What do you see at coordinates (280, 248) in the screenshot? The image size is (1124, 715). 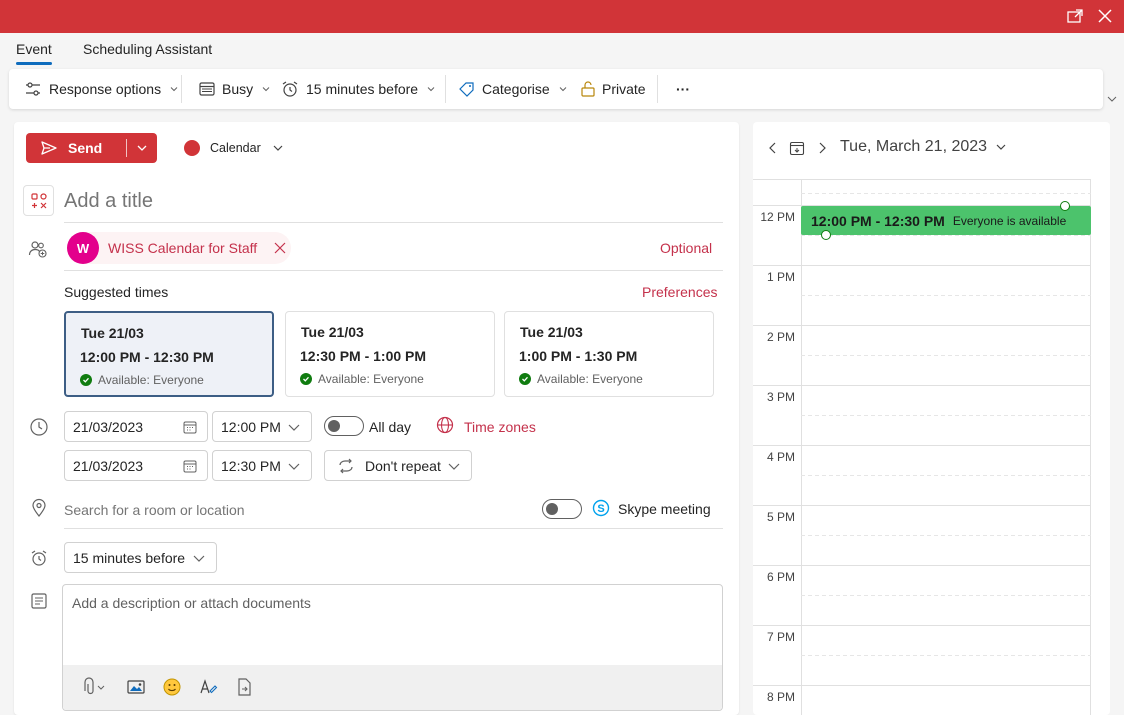 I see `remove-attendee-icon` at bounding box center [280, 248].